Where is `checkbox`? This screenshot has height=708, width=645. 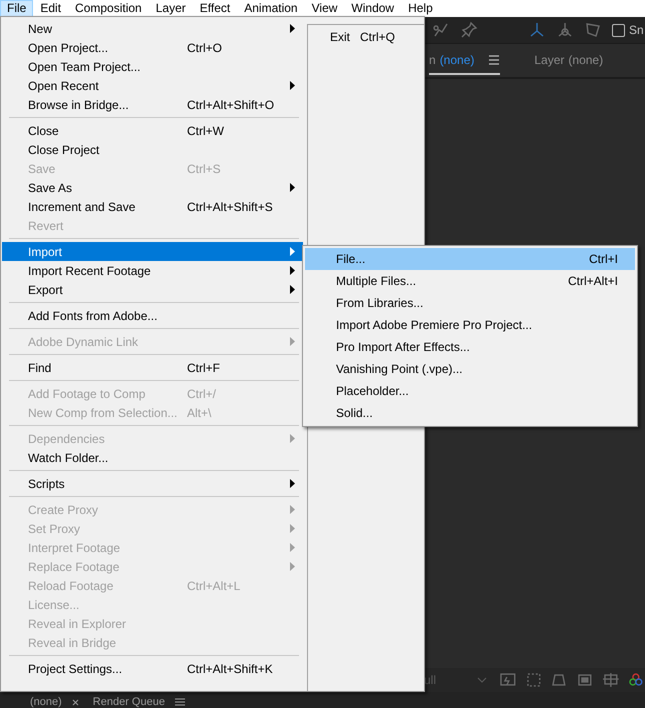 checkbox is located at coordinates (618, 30).